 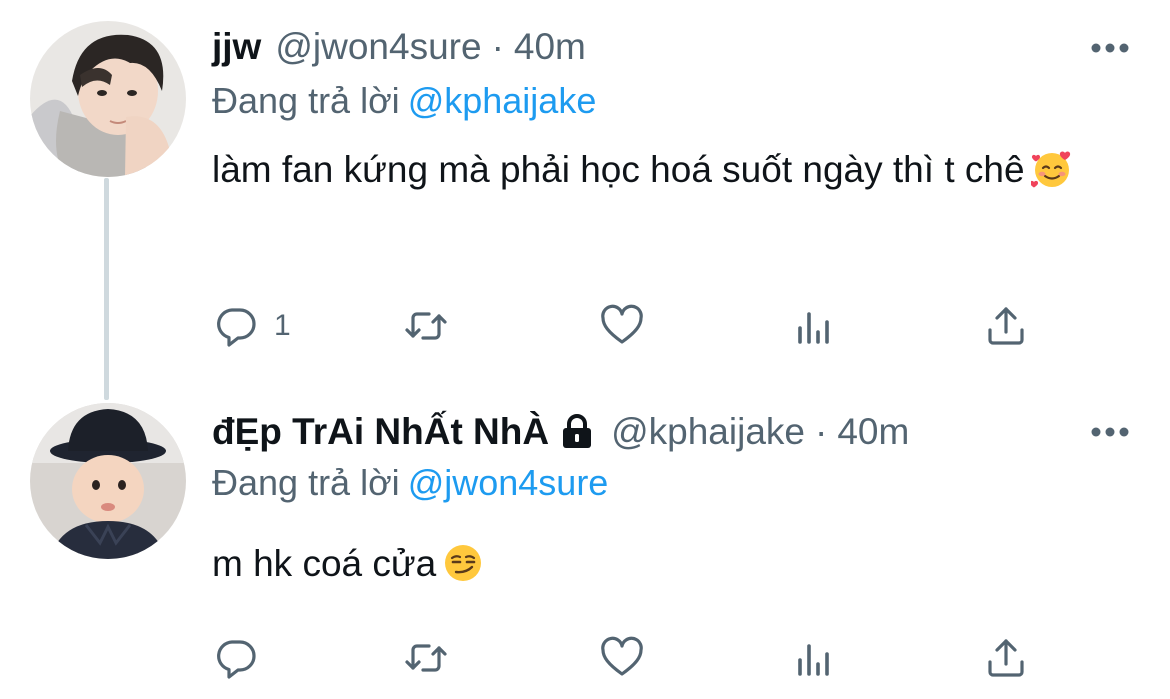 I want to click on display-name: đẸp TrAi NhẤt NhÀ, so click(x=380, y=432).